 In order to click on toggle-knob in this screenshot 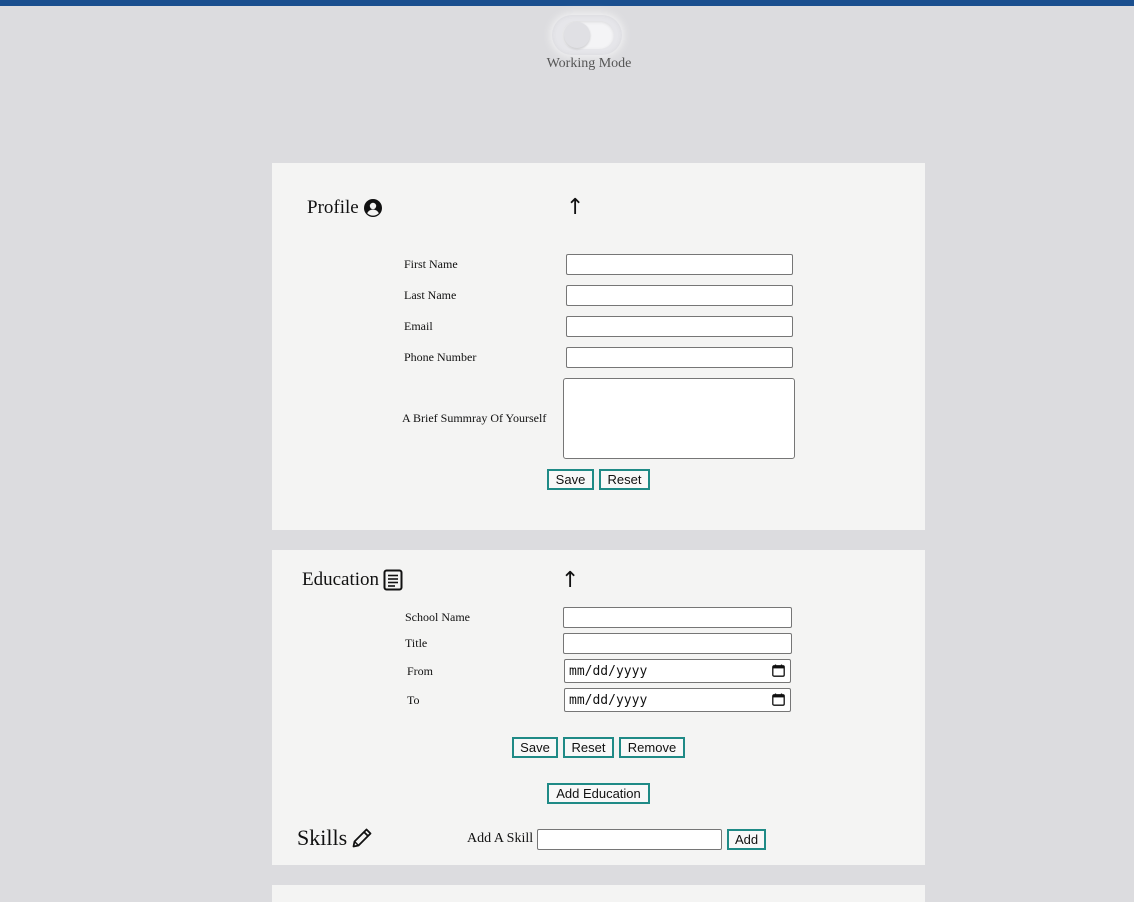, I will do `click(577, 35)`.